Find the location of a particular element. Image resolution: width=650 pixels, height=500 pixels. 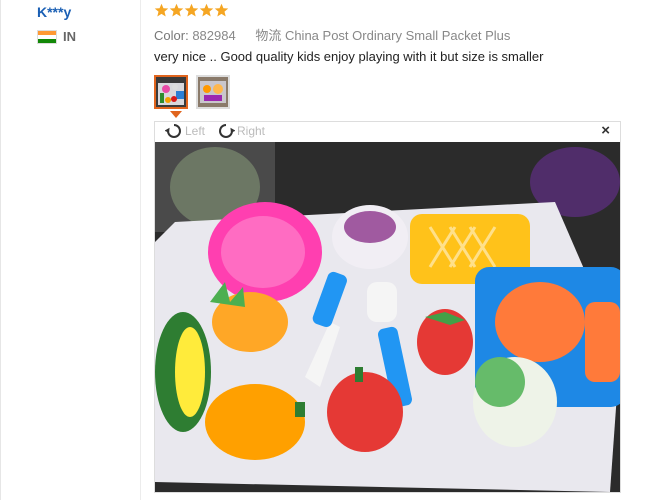

shipping-method: 物流 China Post Ordinary Small Packet Plus is located at coordinates (383, 35).